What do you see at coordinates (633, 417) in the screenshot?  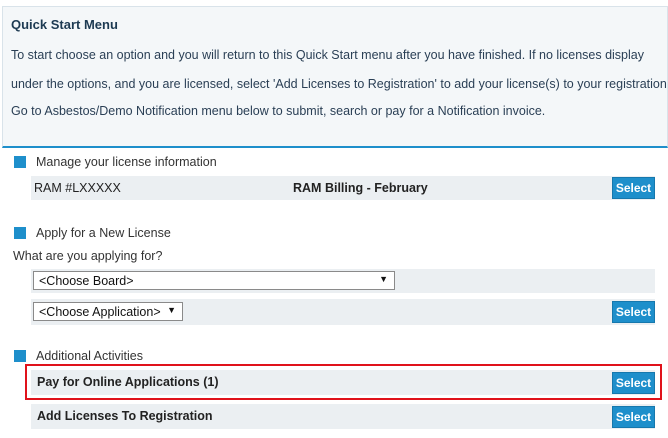 I see `add-licenses-select-button: Select` at bounding box center [633, 417].